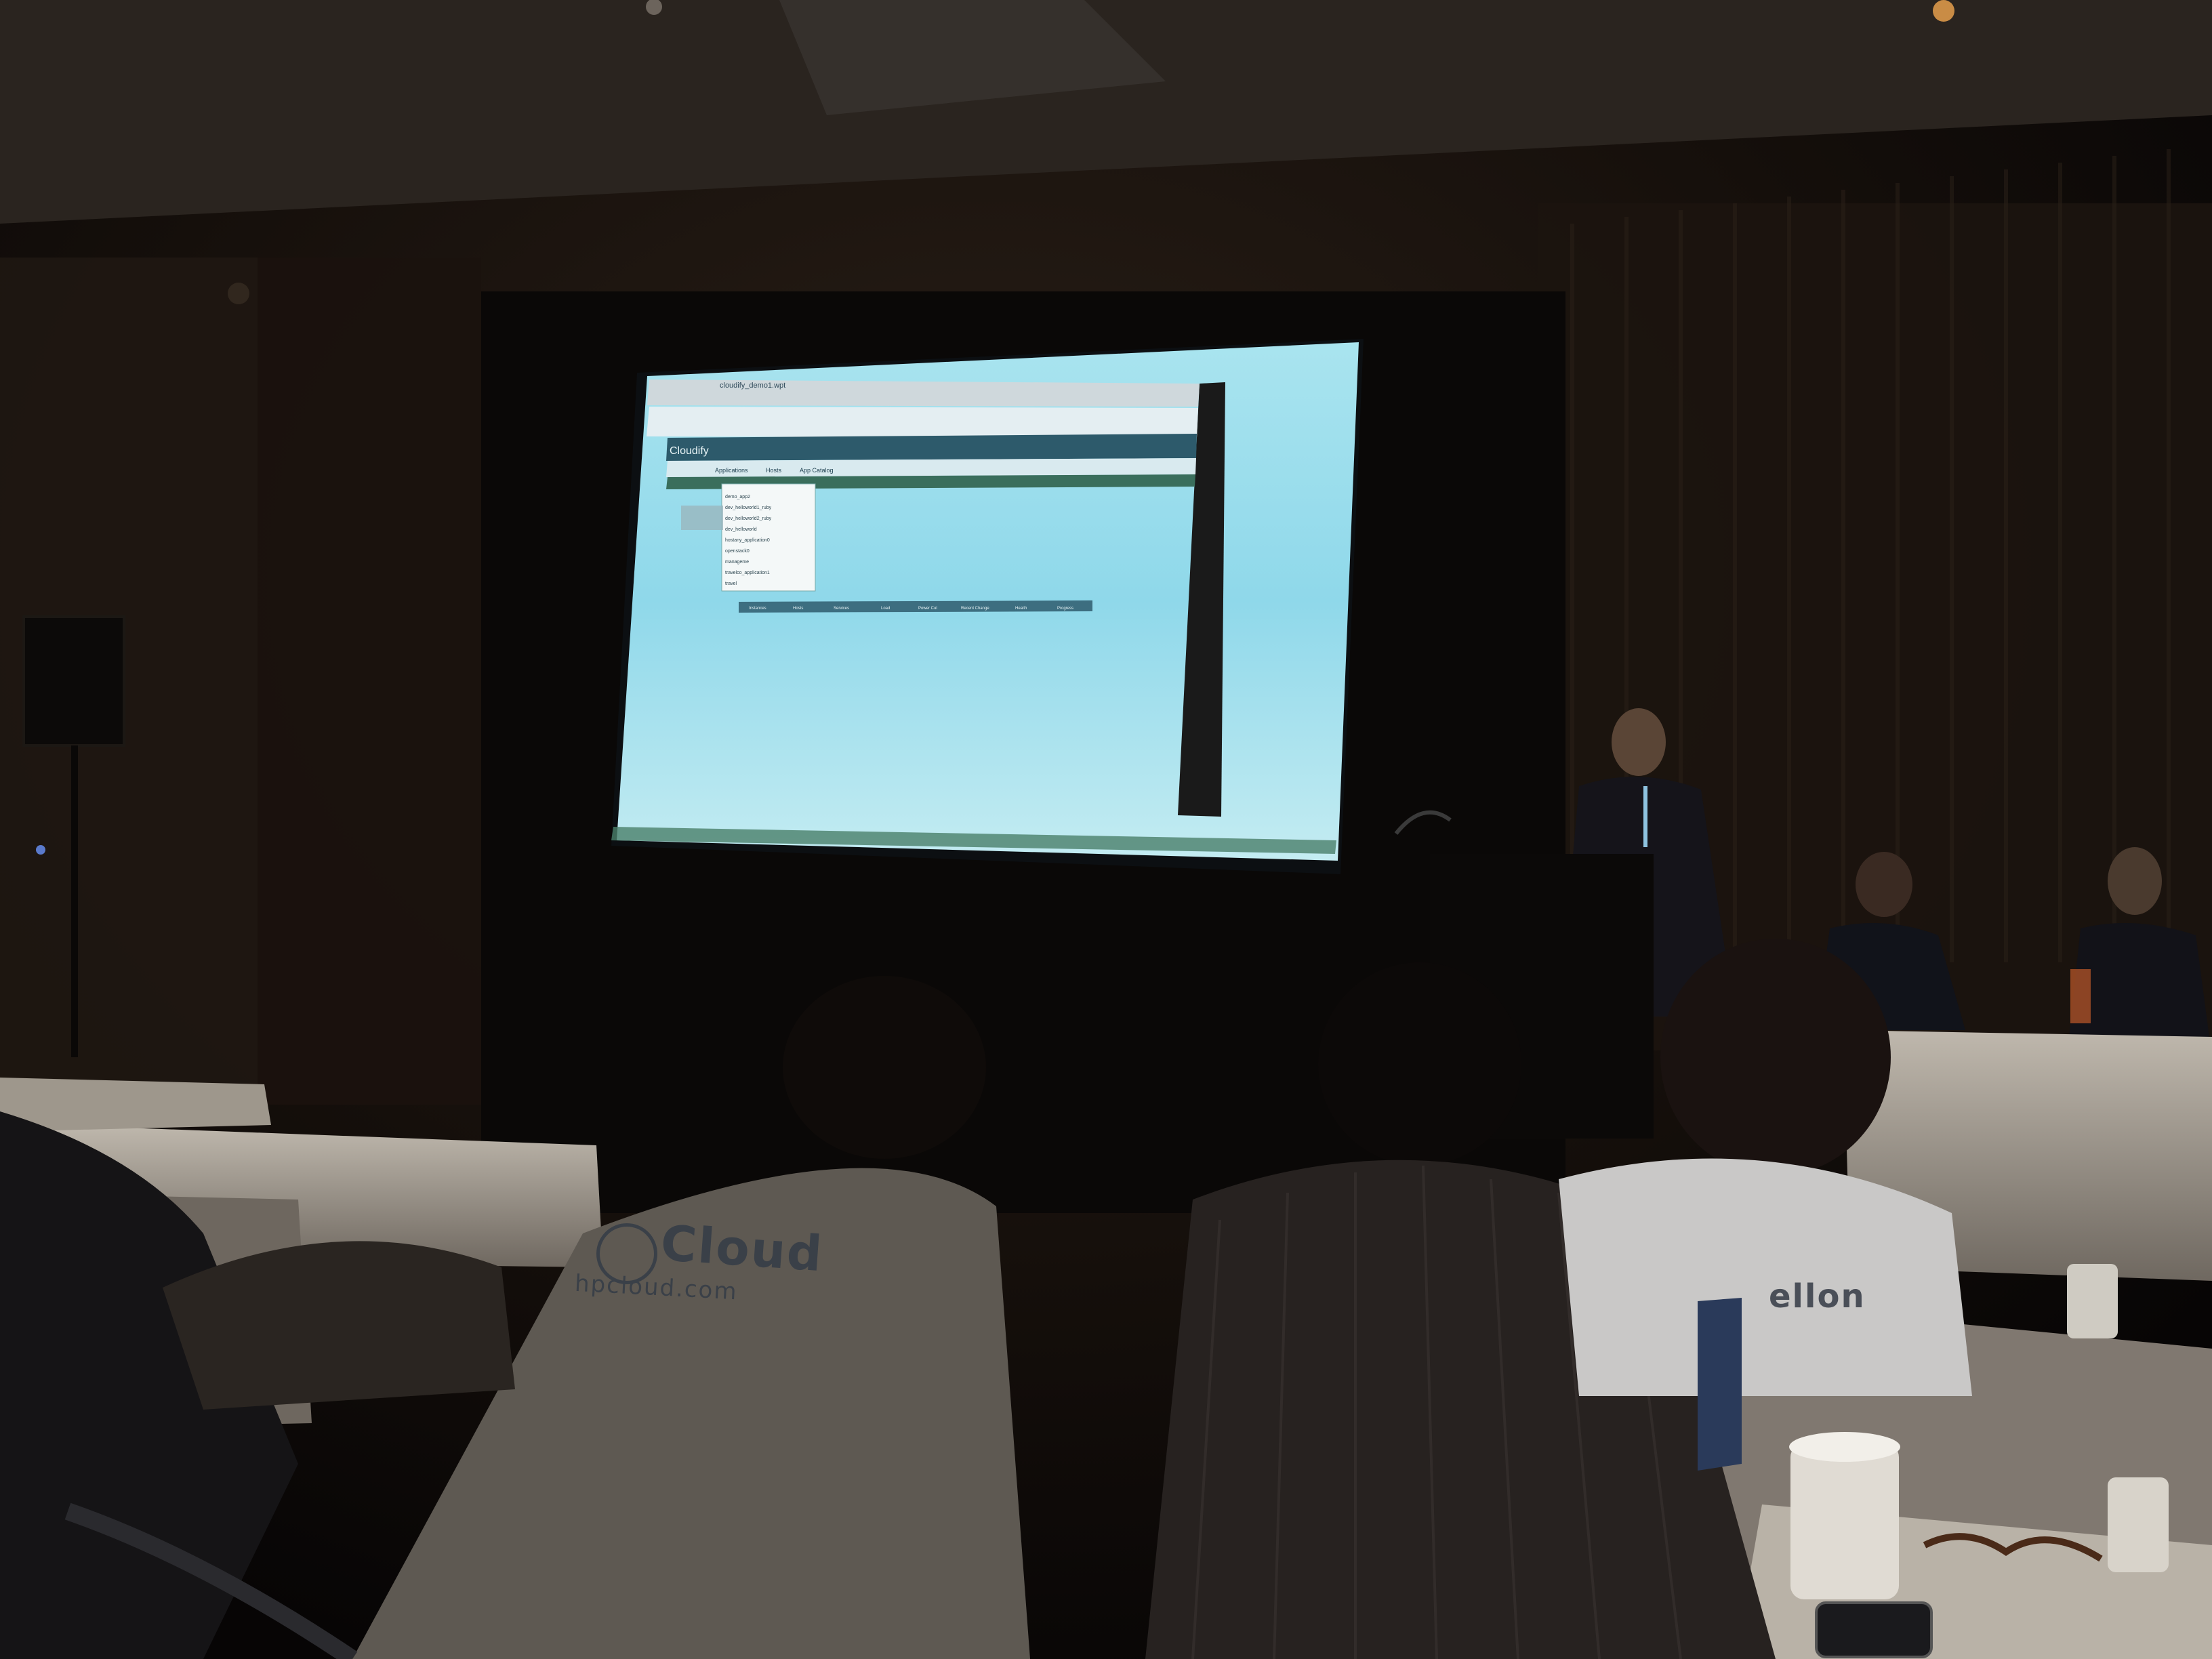  Describe the element at coordinates (885, 609) in the screenshot. I see `table-header-cell: Load` at that location.